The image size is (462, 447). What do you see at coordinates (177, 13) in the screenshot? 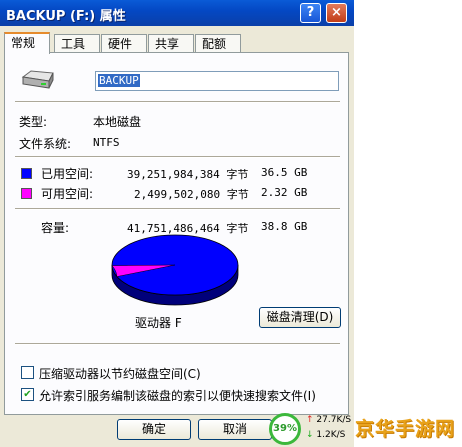
I see `title-bar: BACKUP (F:) 属性 ? ×` at bounding box center [177, 13].